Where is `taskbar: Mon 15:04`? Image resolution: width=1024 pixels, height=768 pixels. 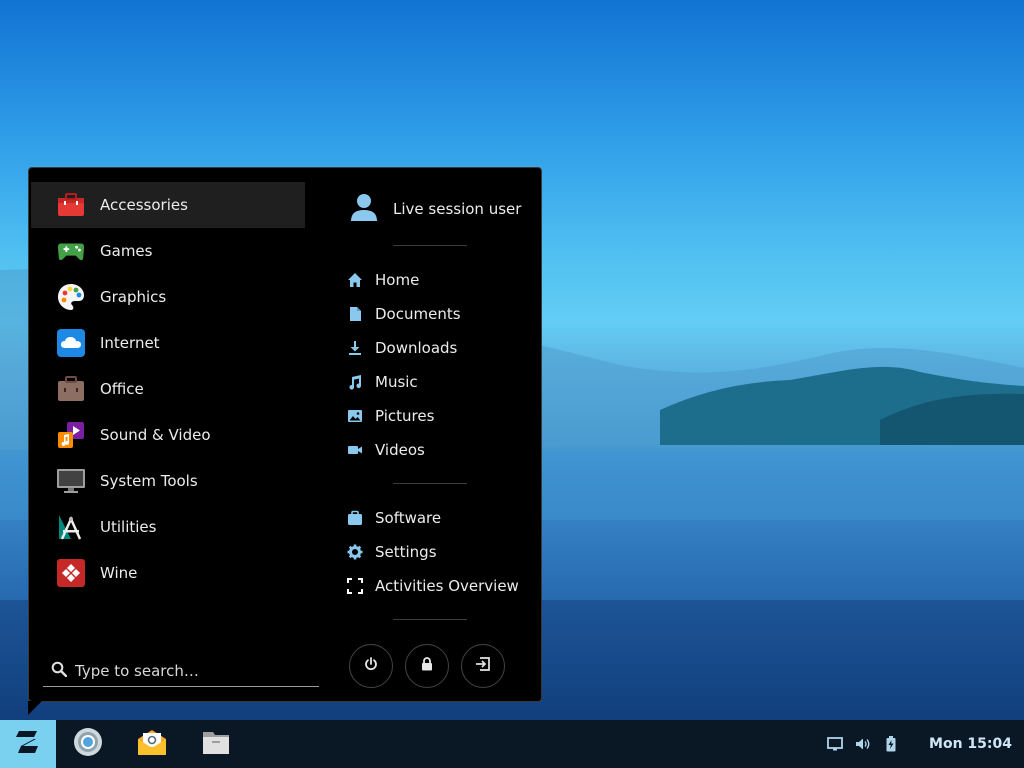
taskbar: Mon 15:04 is located at coordinates (512, 744).